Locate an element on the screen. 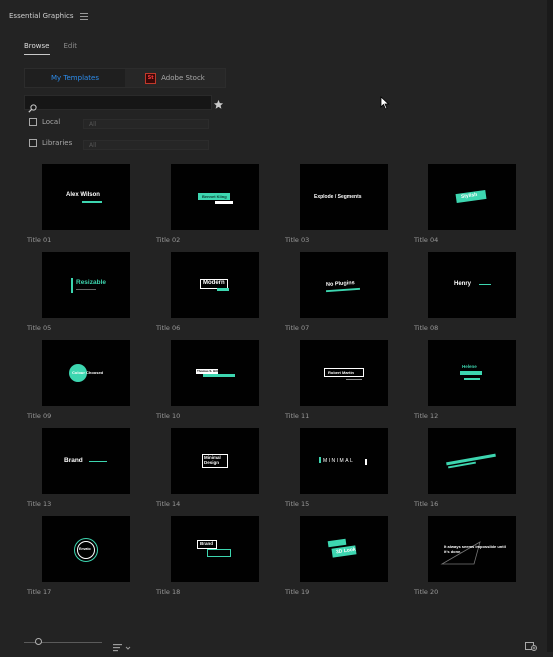  panel-title: Essential Graphics is located at coordinates (41, 16).